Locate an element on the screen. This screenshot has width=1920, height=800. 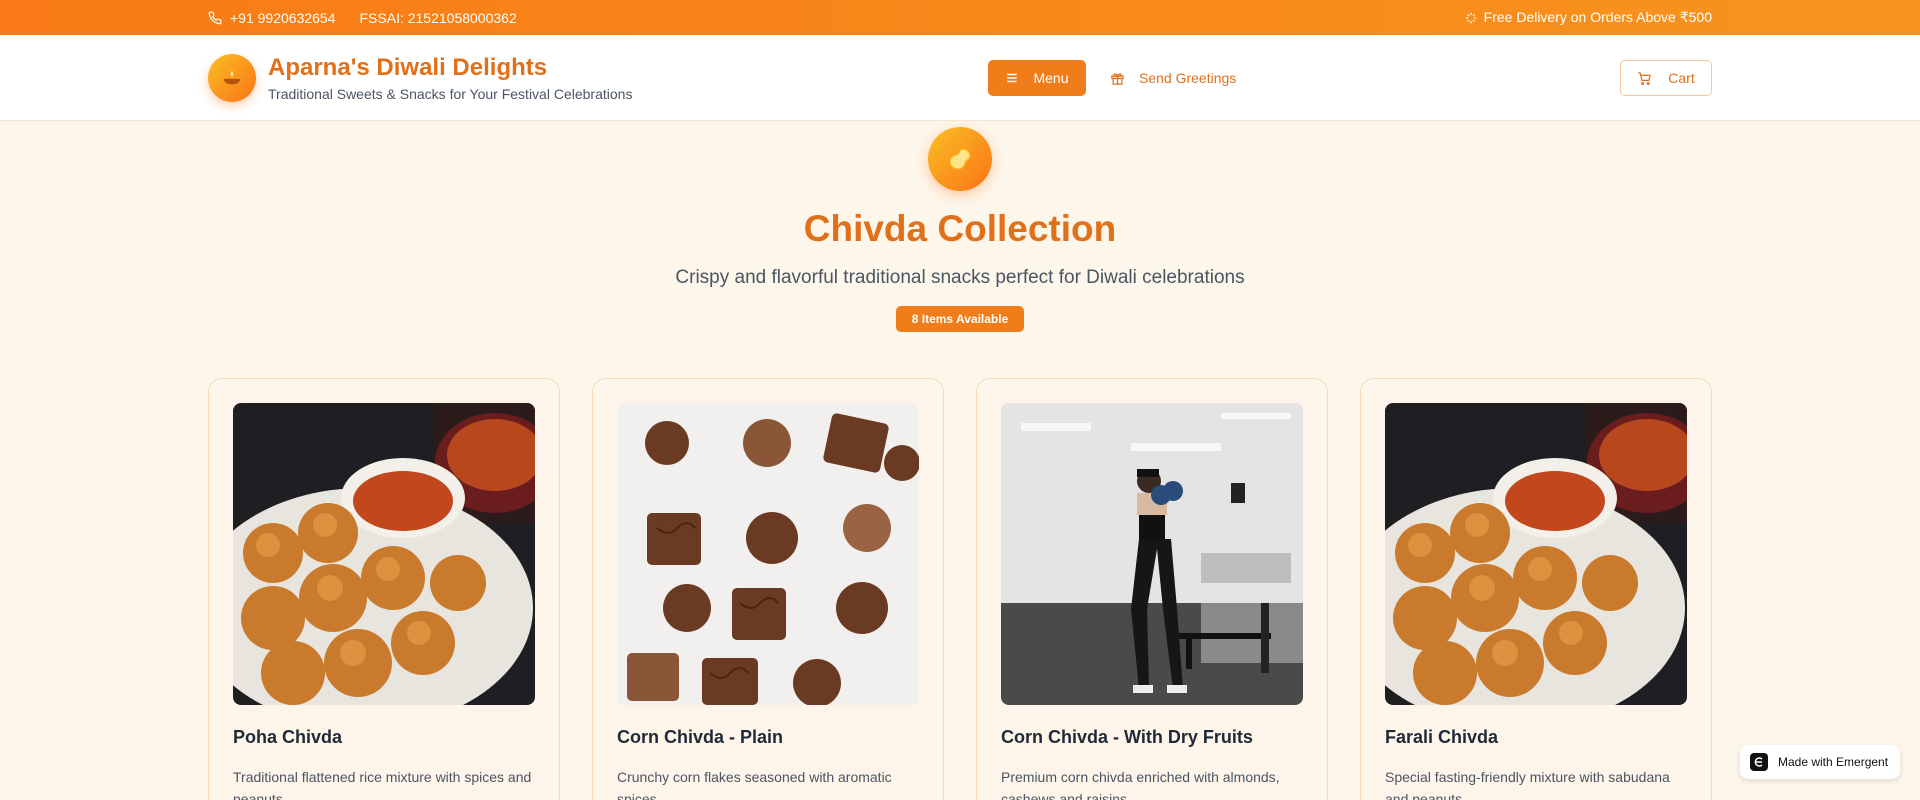
collection-title: Chivda Collection is located at coordinates (960, 228).